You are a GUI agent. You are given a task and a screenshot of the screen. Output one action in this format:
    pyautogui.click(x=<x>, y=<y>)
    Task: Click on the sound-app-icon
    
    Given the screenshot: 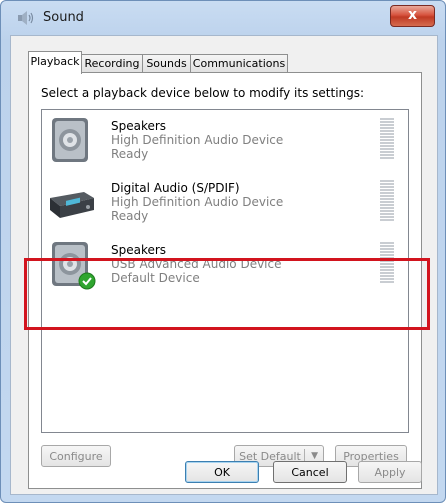 What is the action you would take?
    pyautogui.click(x=26, y=18)
    